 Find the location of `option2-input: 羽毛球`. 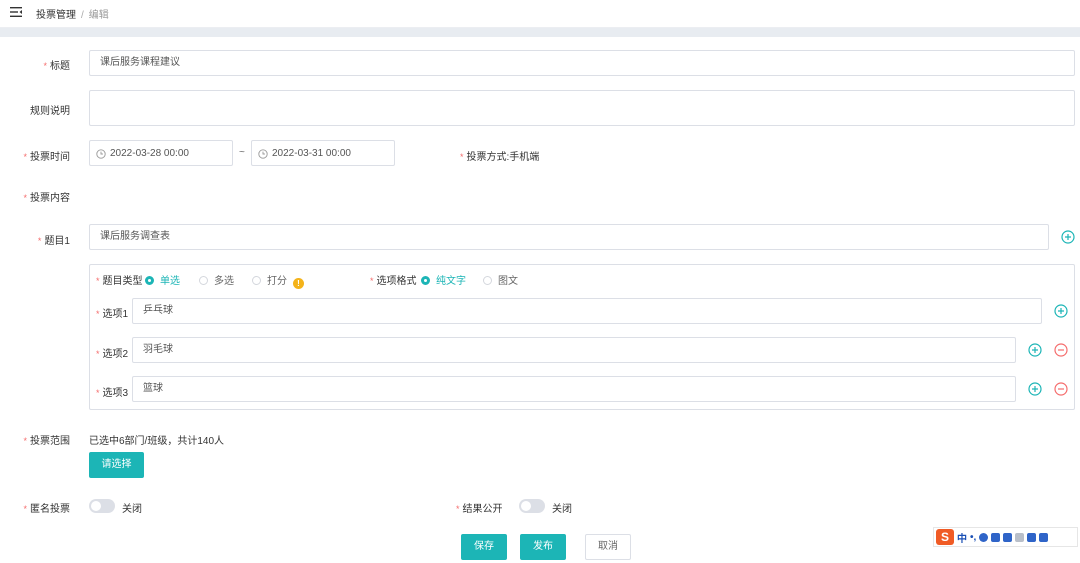

option2-input: 羽毛球 is located at coordinates (574, 350).